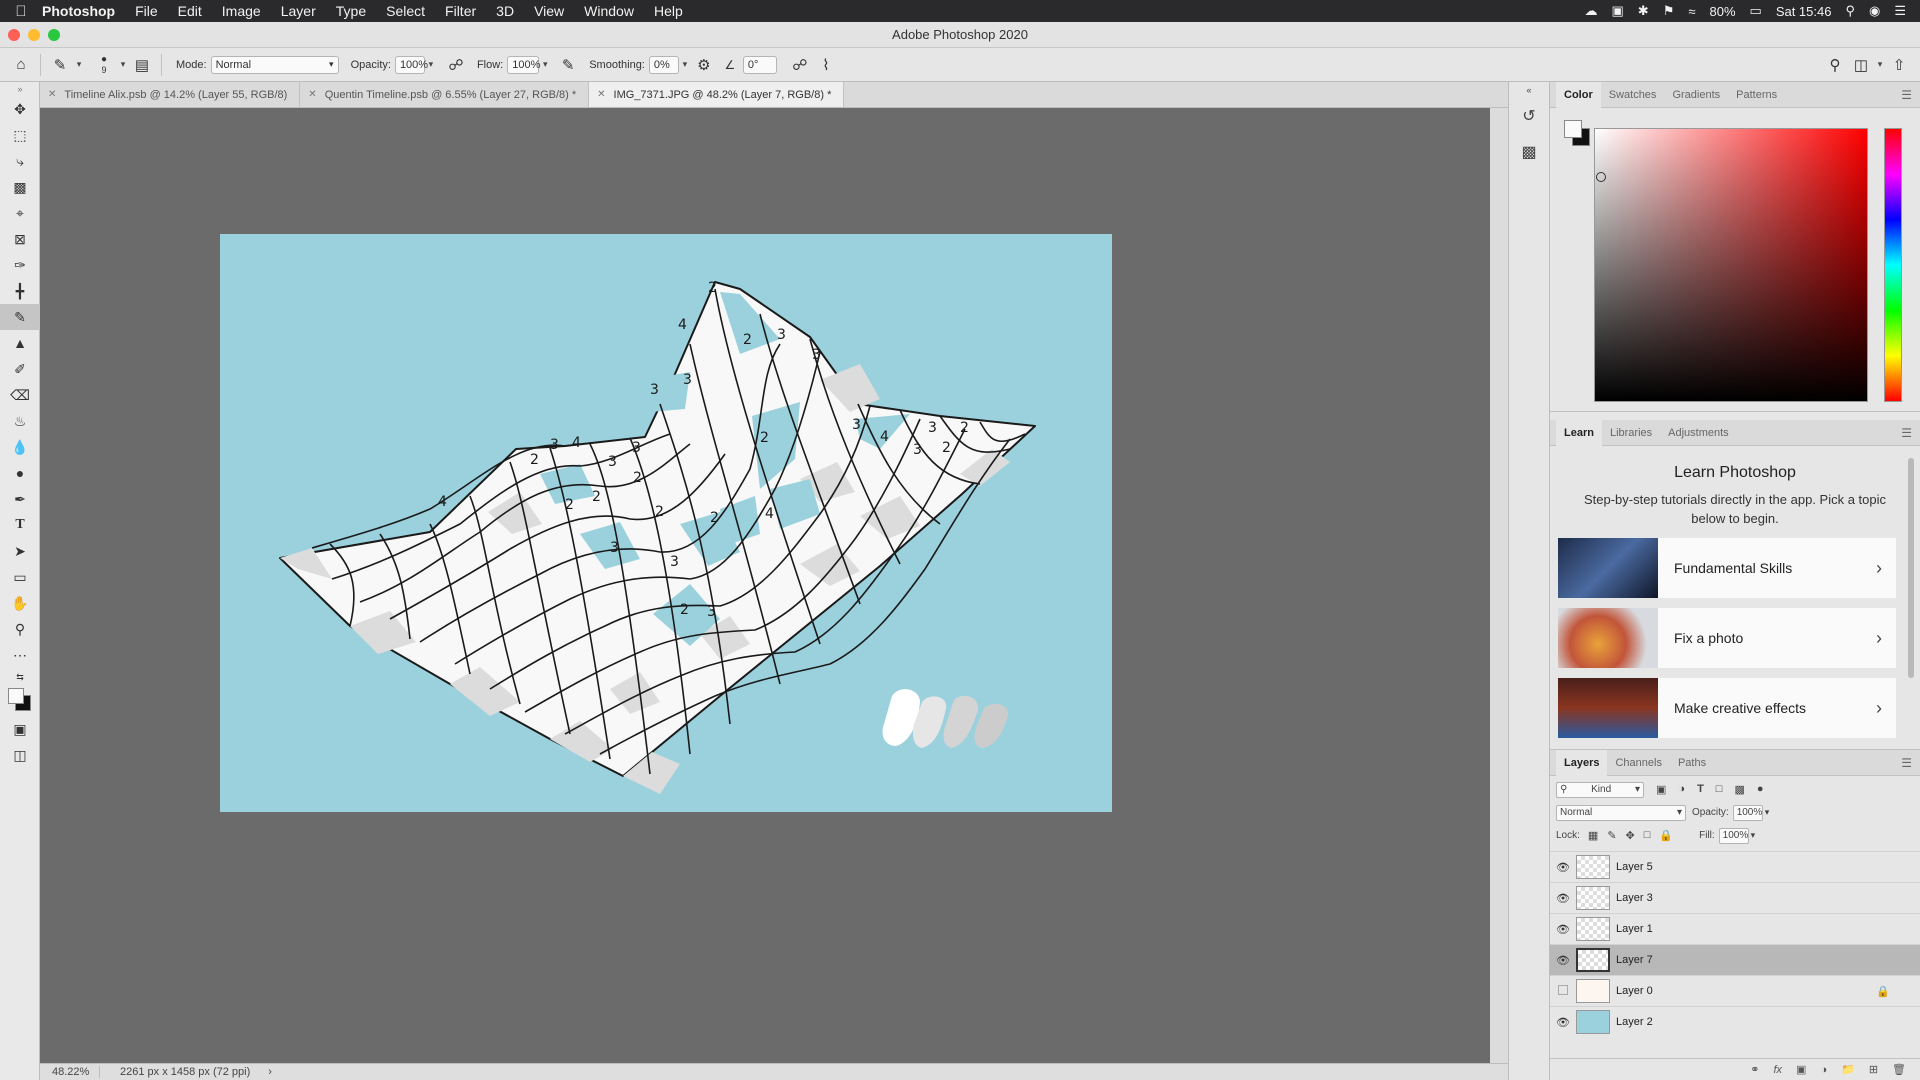 This screenshot has height=1080, width=1920. Describe the element at coordinates (1499, 585) in the screenshot. I see `canvas-vertical-scrollbar` at that location.